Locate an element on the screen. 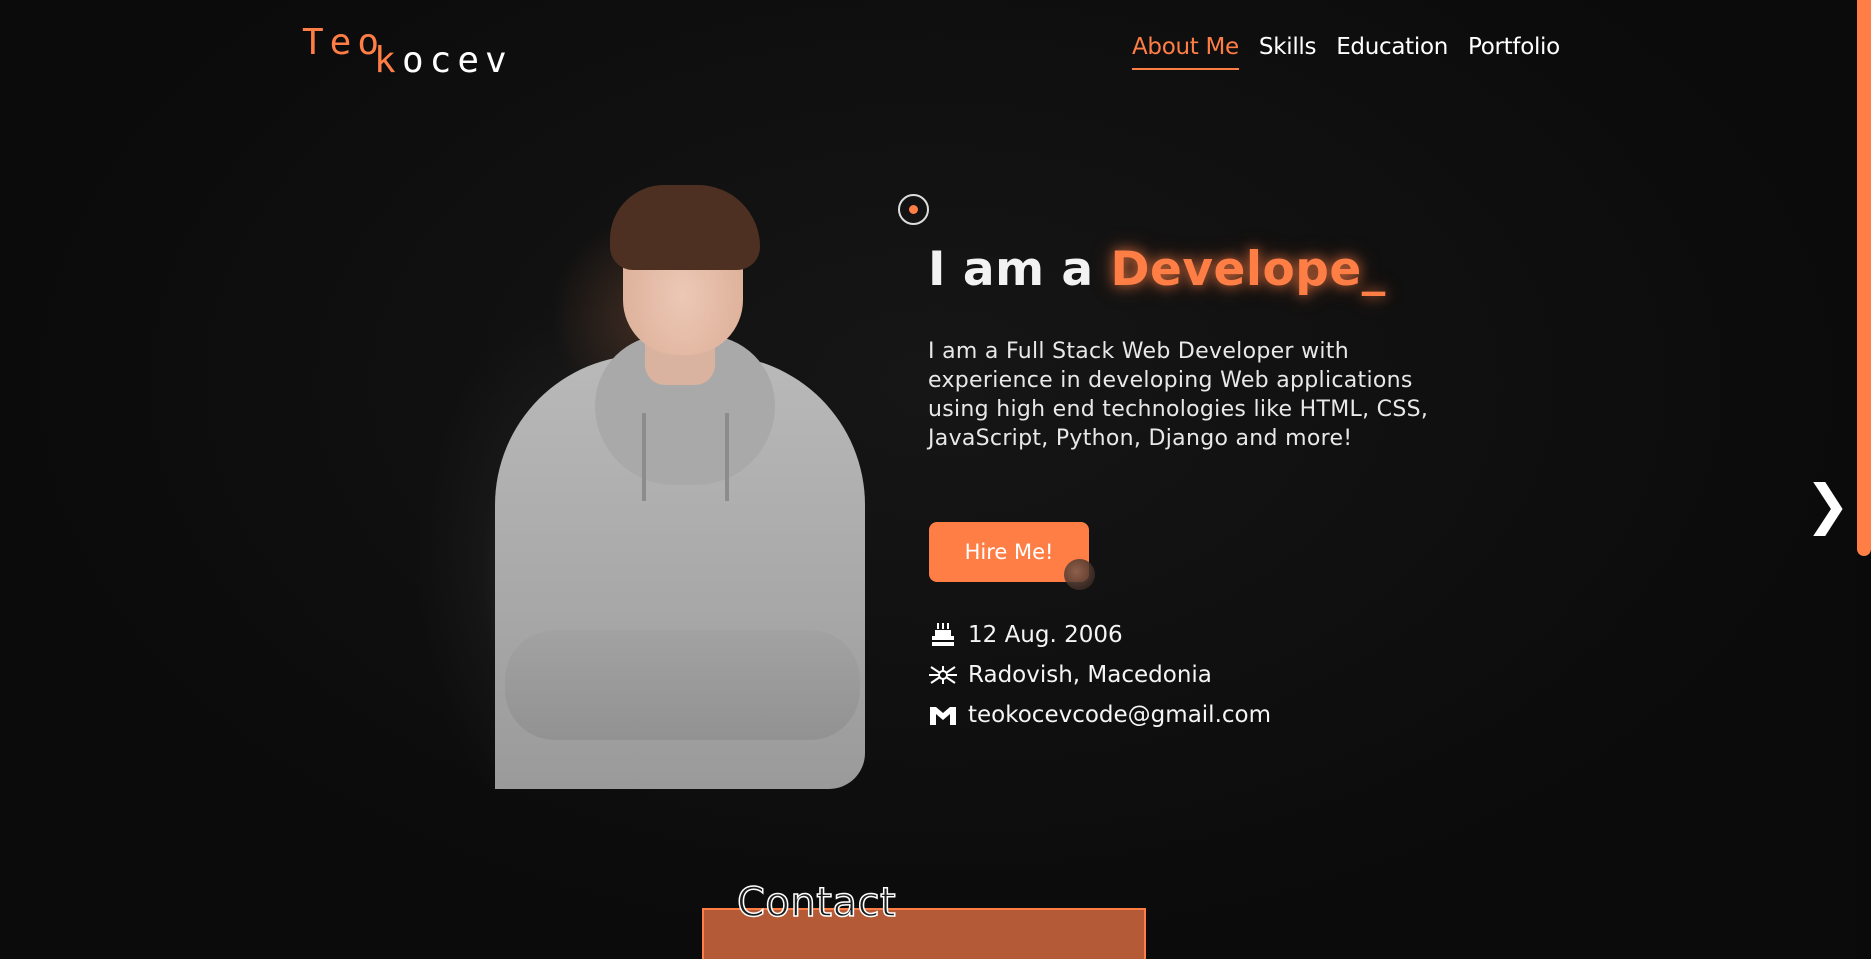 This screenshot has width=1871, height=959. info-email: teokocevcode@gmail.com is located at coordinates (1099, 715).